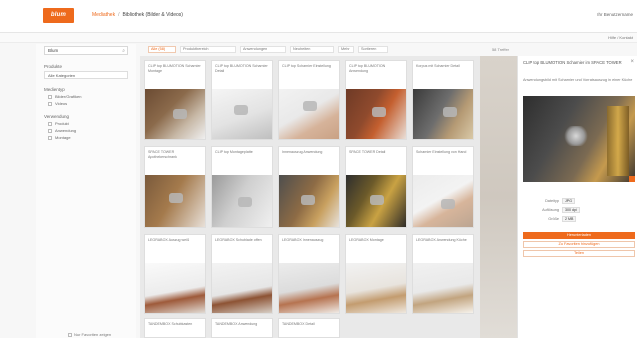 The width and height of the screenshot is (637, 338). Describe the element at coordinates (302, 152) in the screenshot. I see `card-caption: Innenauszug Anwendung` at that location.